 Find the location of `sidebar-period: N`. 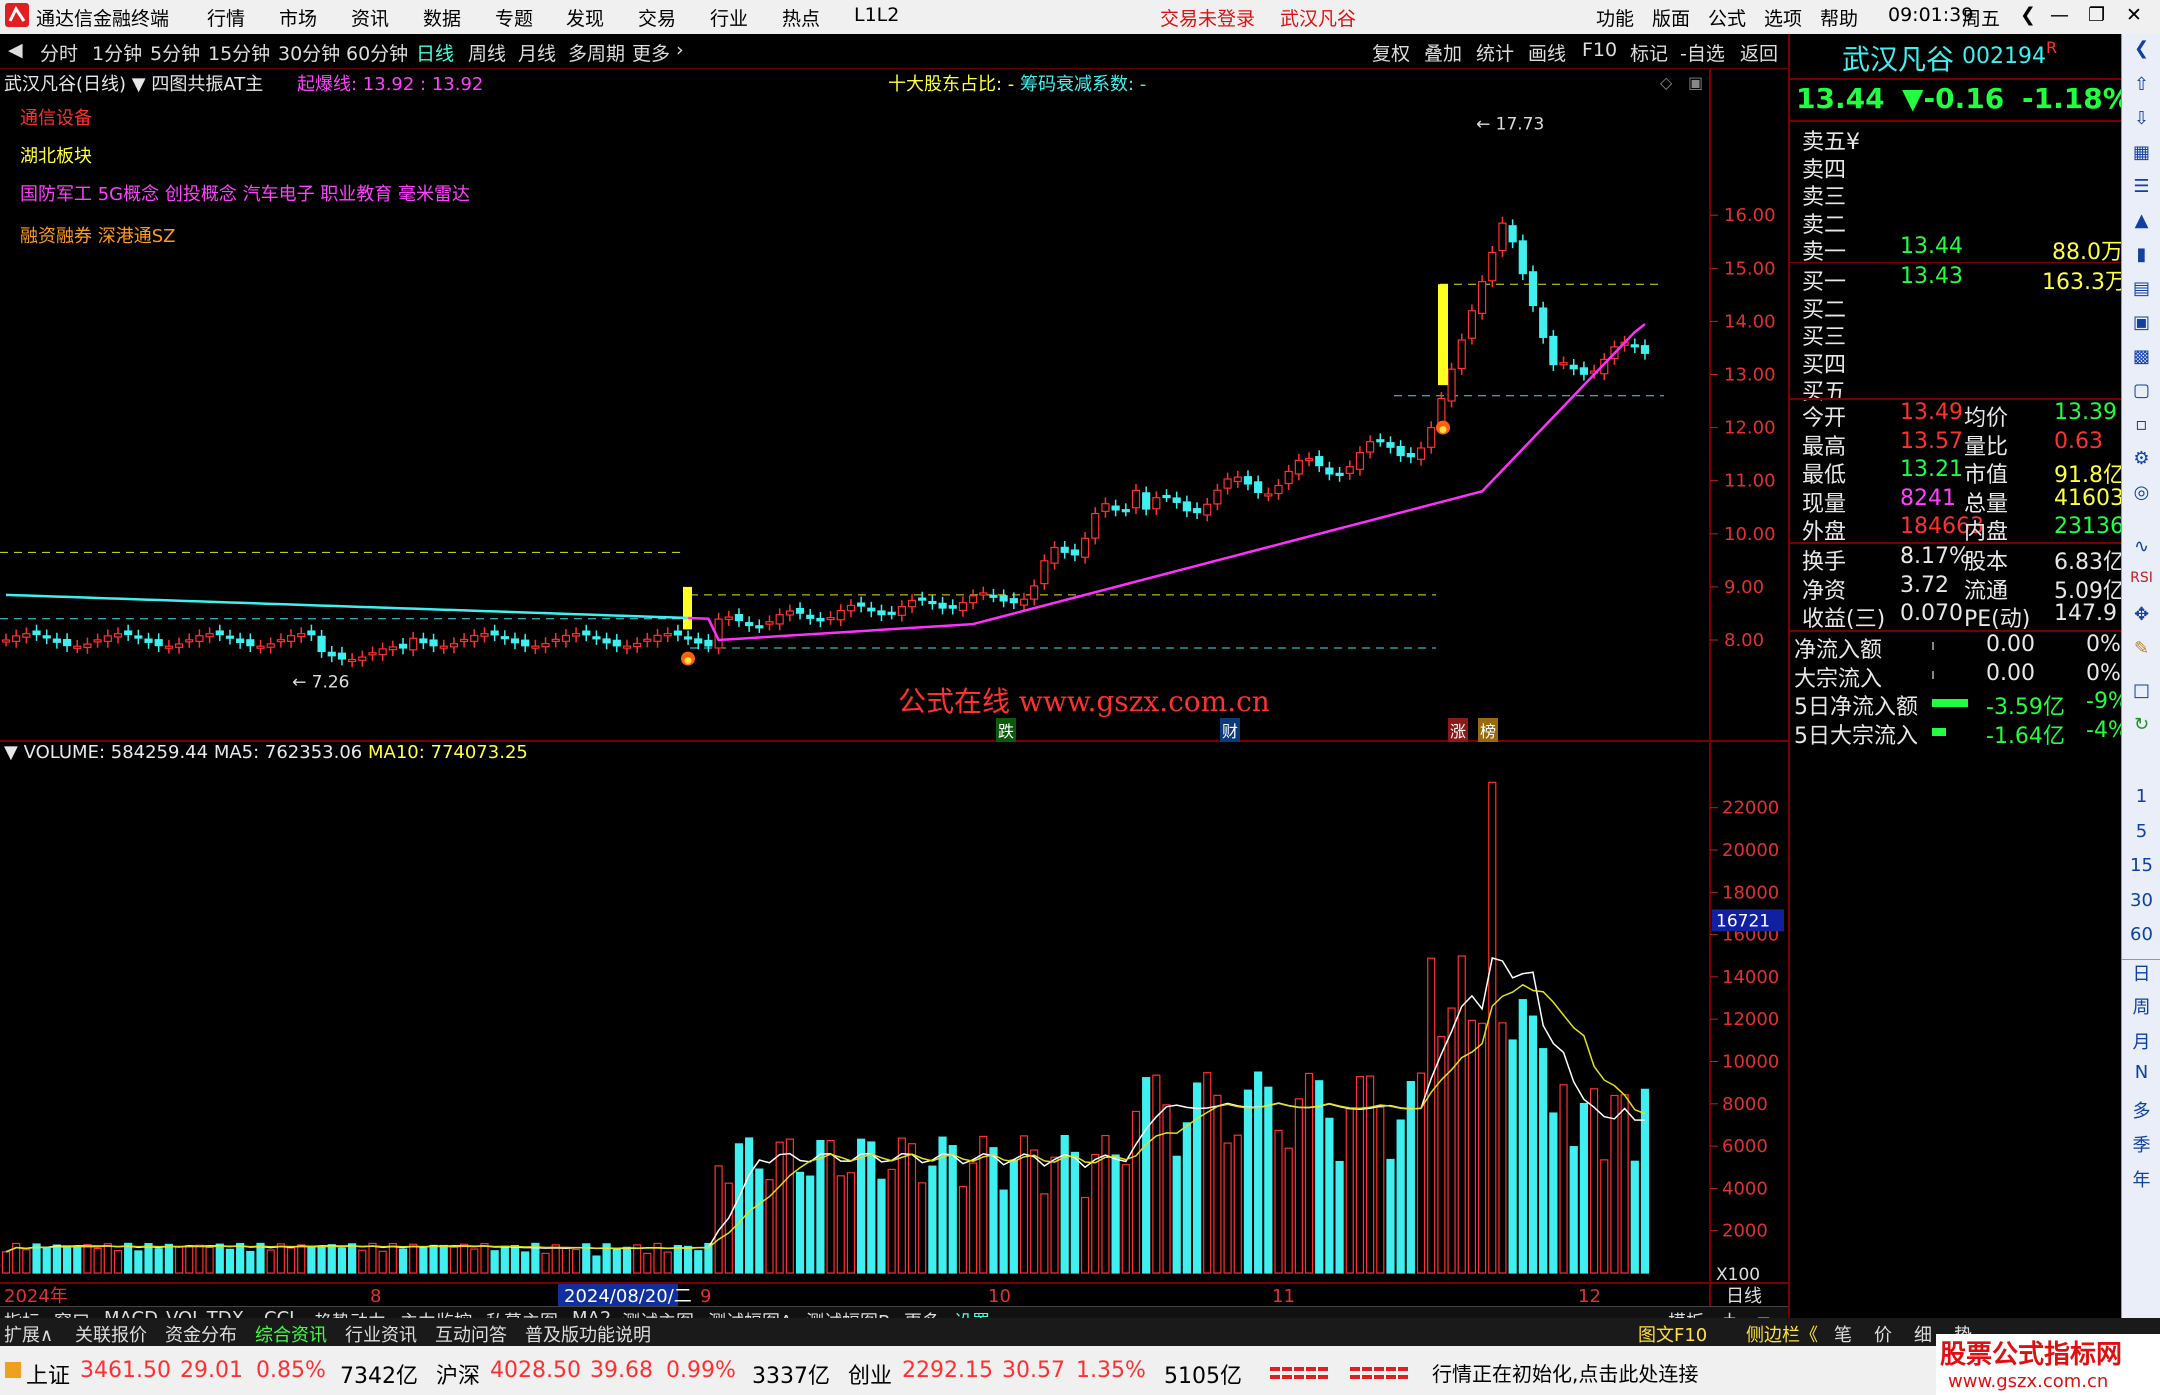

sidebar-period: N is located at coordinates (2141, 1072).